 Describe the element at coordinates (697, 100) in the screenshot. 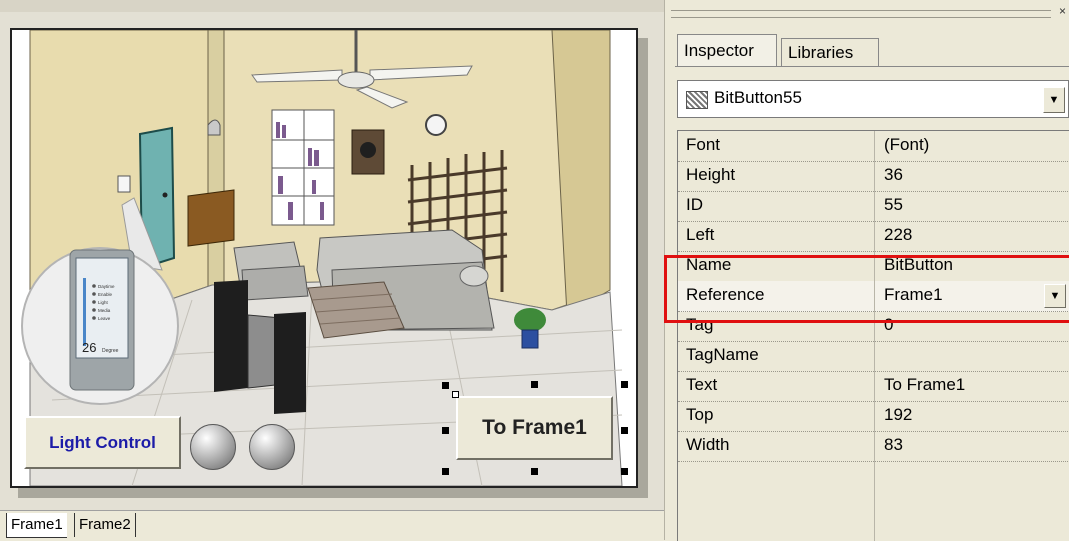

I see `bitbutton-icon` at that location.